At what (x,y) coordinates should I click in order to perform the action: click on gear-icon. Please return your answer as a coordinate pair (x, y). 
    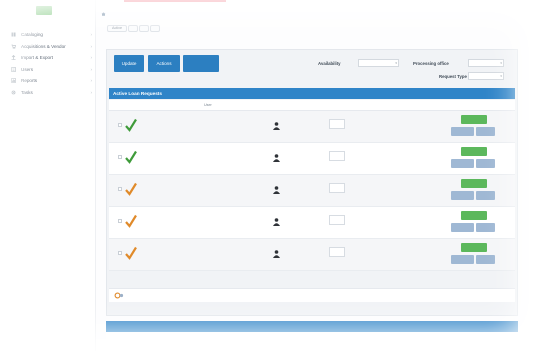
    Looking at the image, I should click on (13, 92).